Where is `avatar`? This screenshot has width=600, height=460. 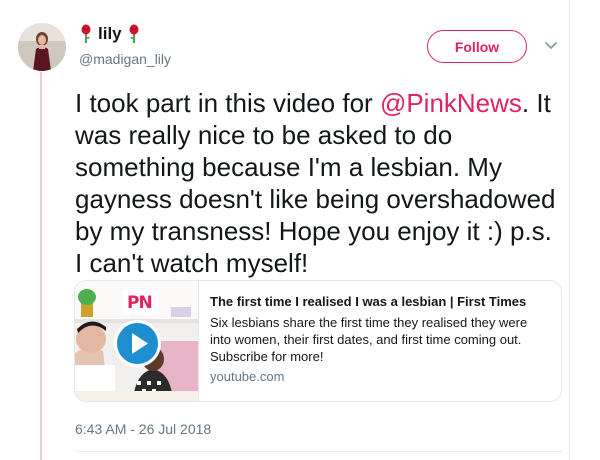 avatar is located at coordinates (42, 47).